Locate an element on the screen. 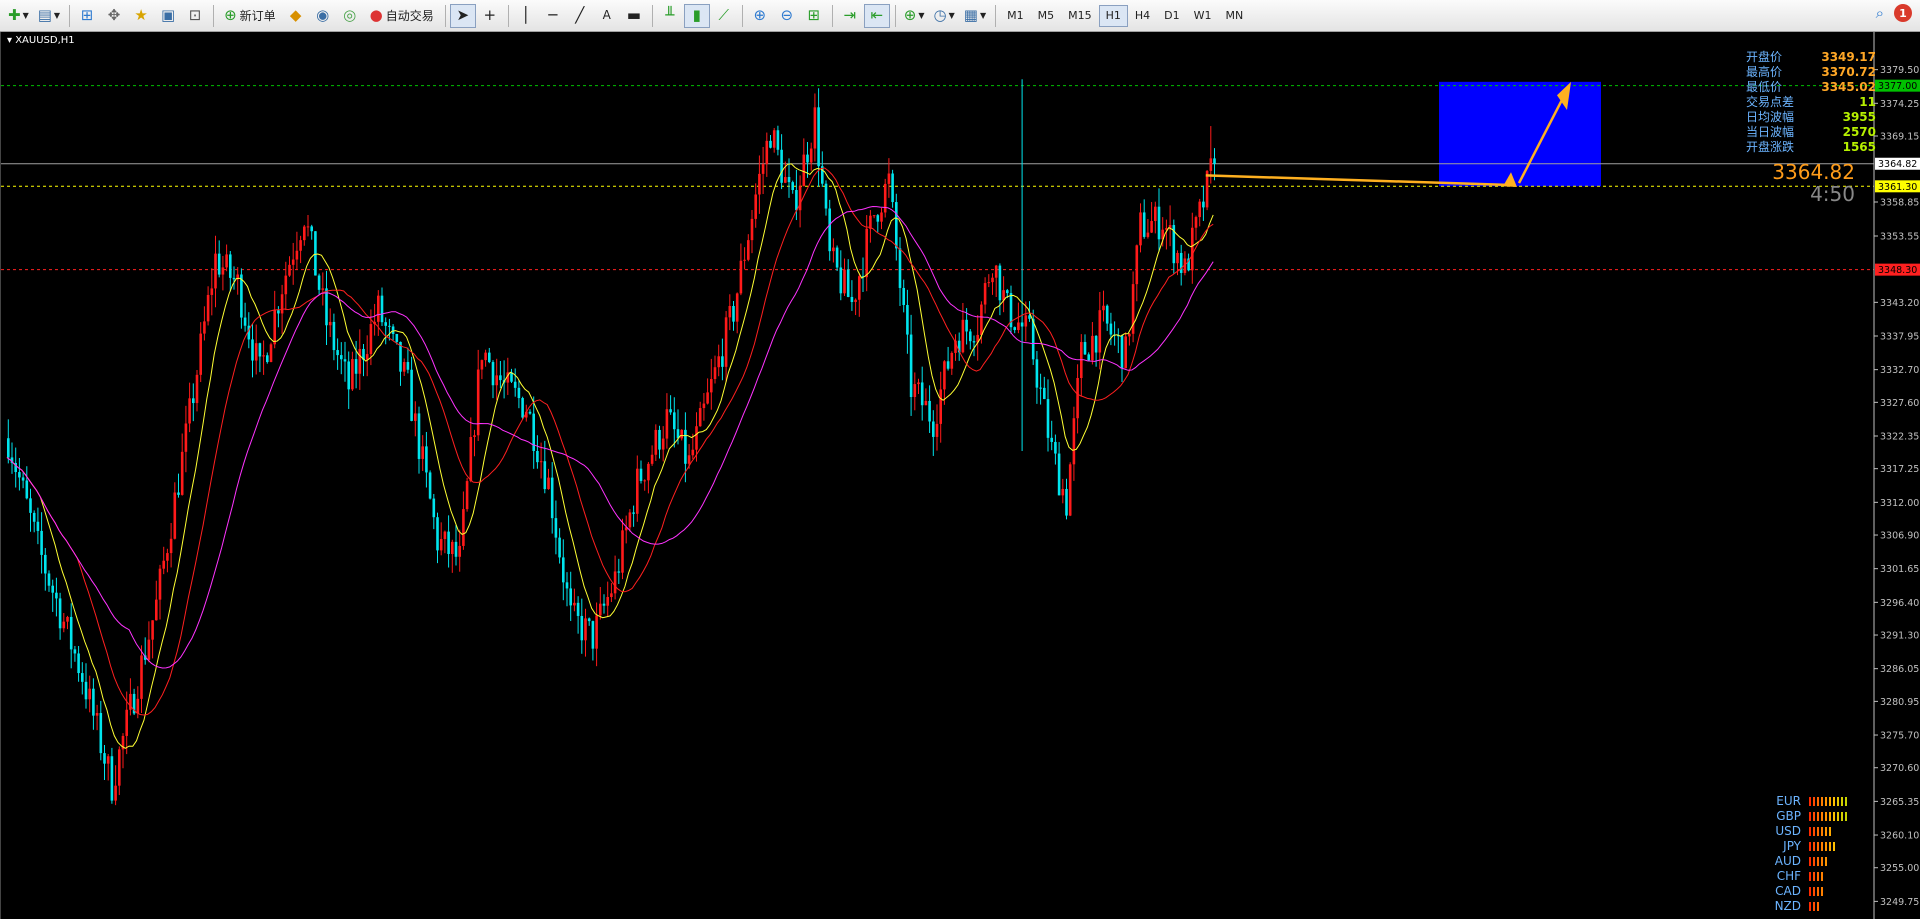 This screenshot has width=1920, height=919. metaeditor-button: ◆ is located at coordinates (296, 16).